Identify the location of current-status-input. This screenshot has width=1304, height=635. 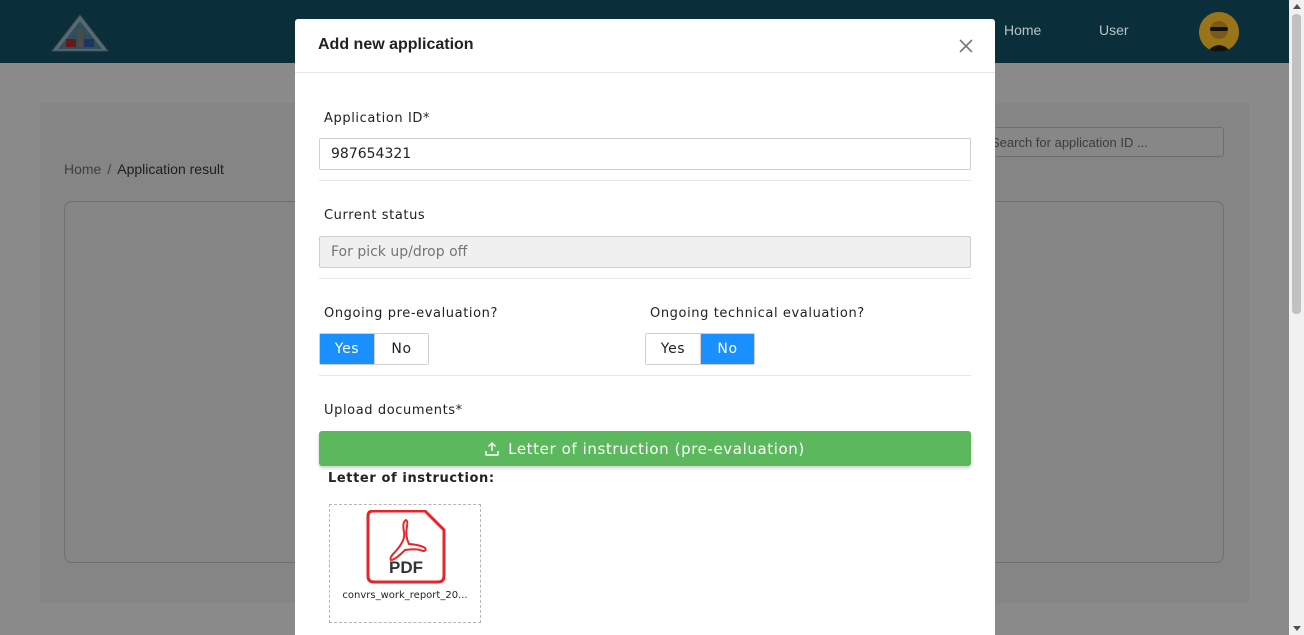
(645, 252).